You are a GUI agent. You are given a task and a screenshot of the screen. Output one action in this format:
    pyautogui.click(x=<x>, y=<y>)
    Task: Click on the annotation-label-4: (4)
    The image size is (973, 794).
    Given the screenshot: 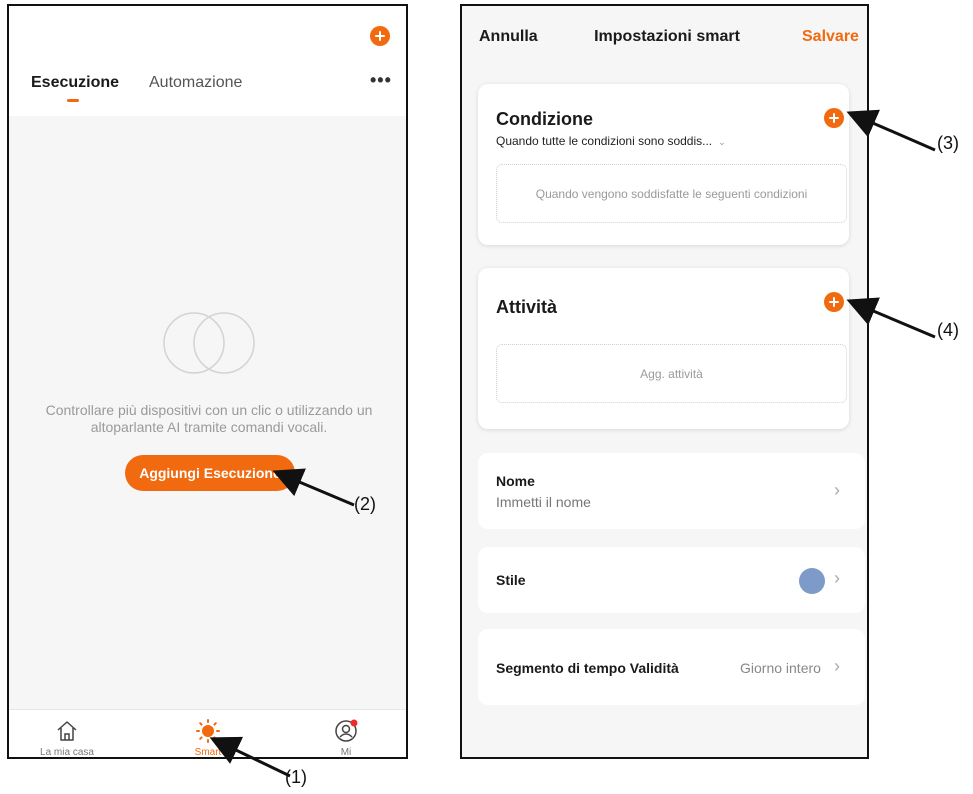 What is the action you would take?
    pyautogui.click(x=948, y=330)
    